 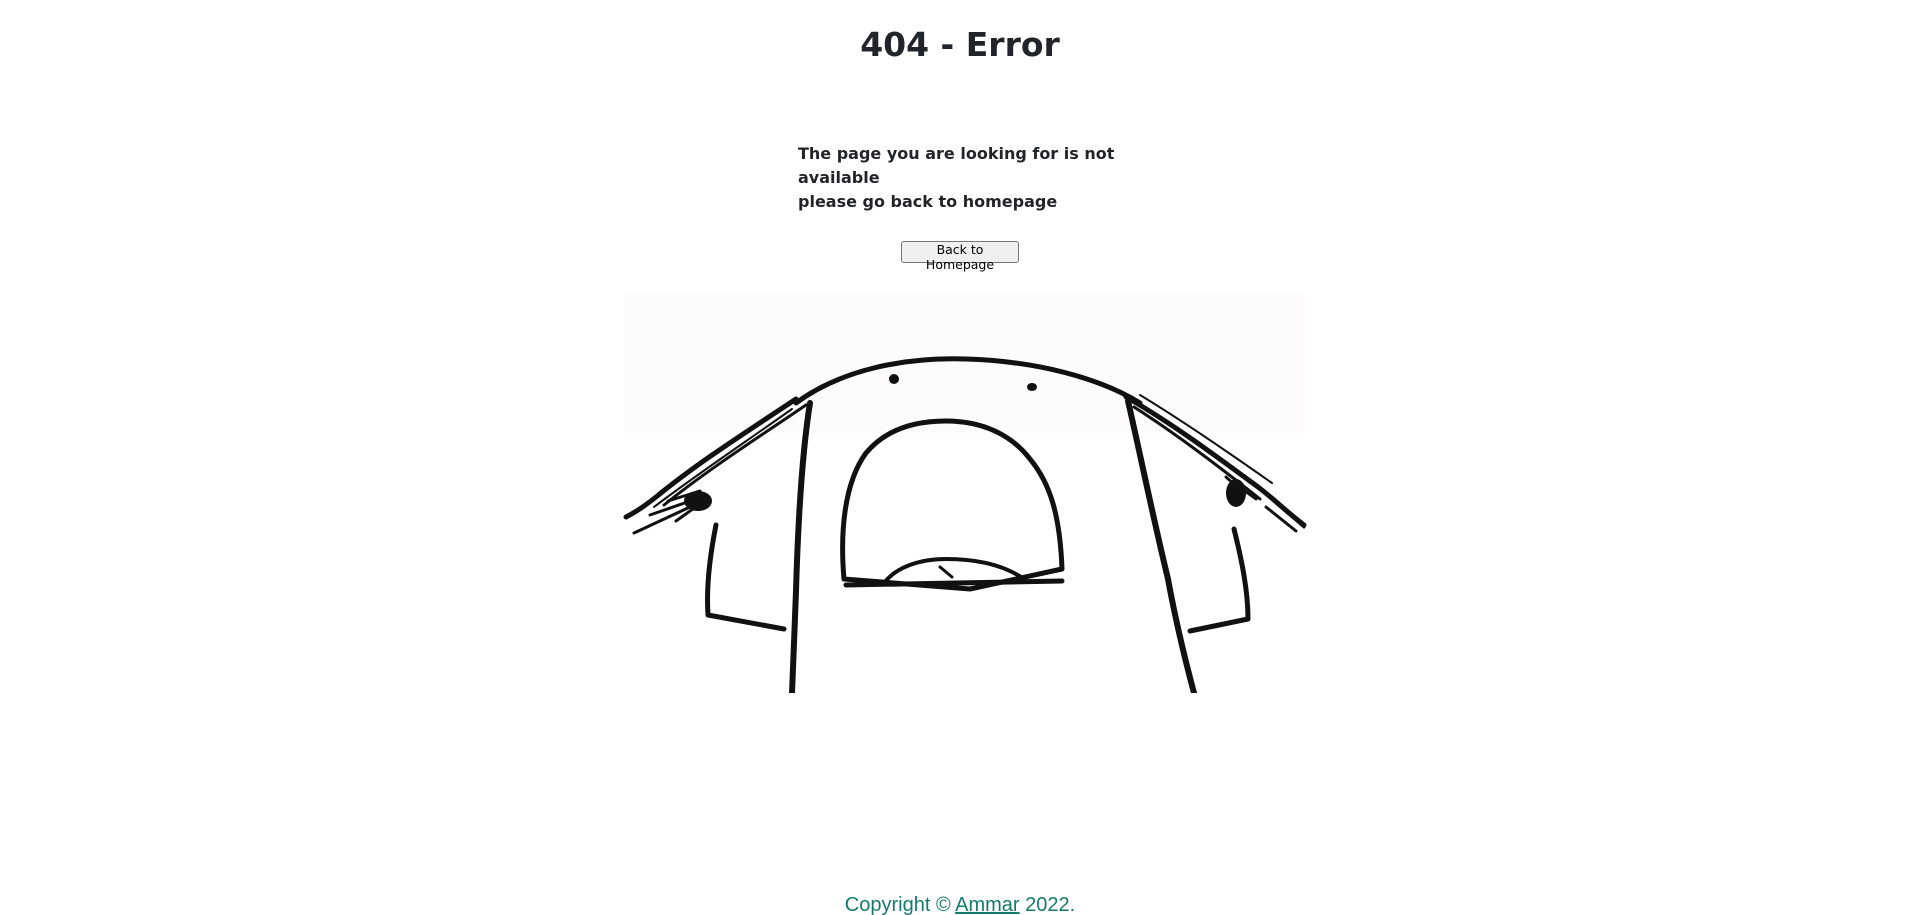 I want to click on footer-suffix: 2022., so click(x=1047, y=904).